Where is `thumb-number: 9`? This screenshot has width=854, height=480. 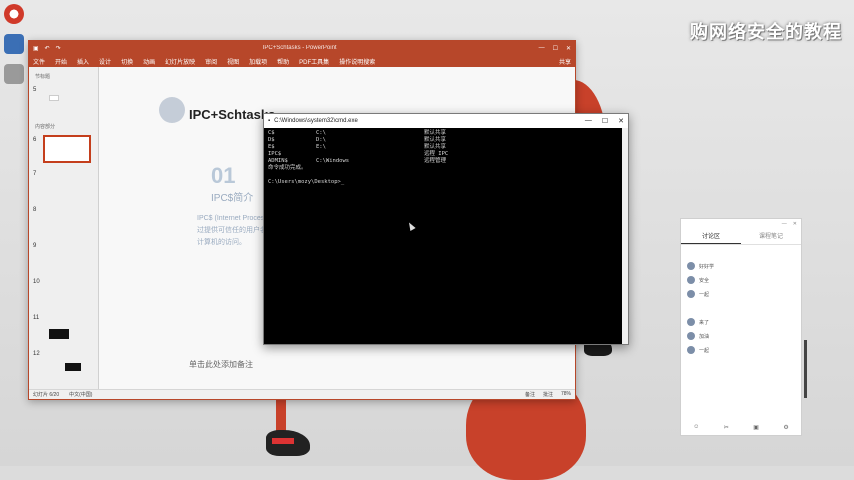 thumb-number: 9 is located at coordinates (35, 246).